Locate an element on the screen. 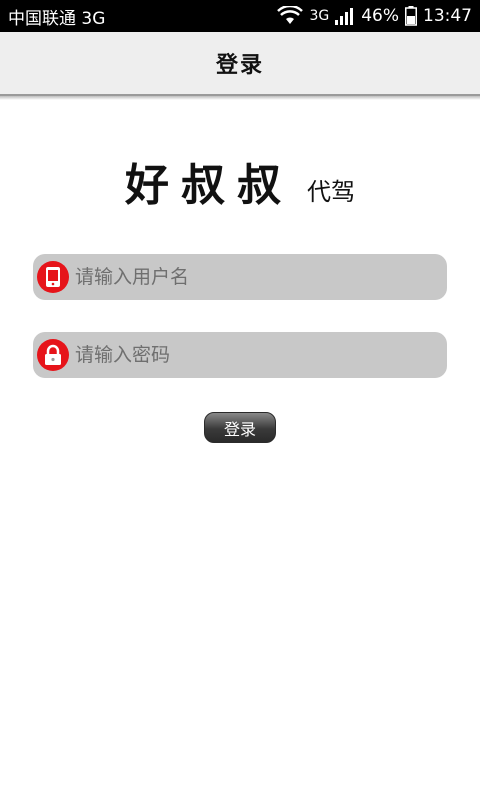  status-left: 中国联通 3G is located at coordinates (56, 16).